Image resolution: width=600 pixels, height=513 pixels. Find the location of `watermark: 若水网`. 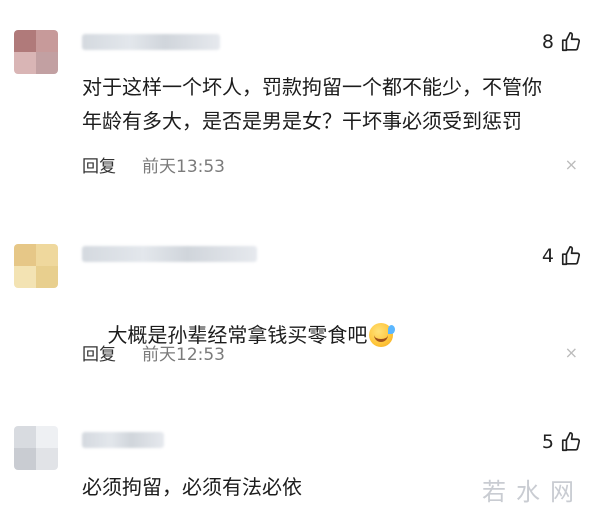

watermark: 若水网 is located at coordinates (533, 492).